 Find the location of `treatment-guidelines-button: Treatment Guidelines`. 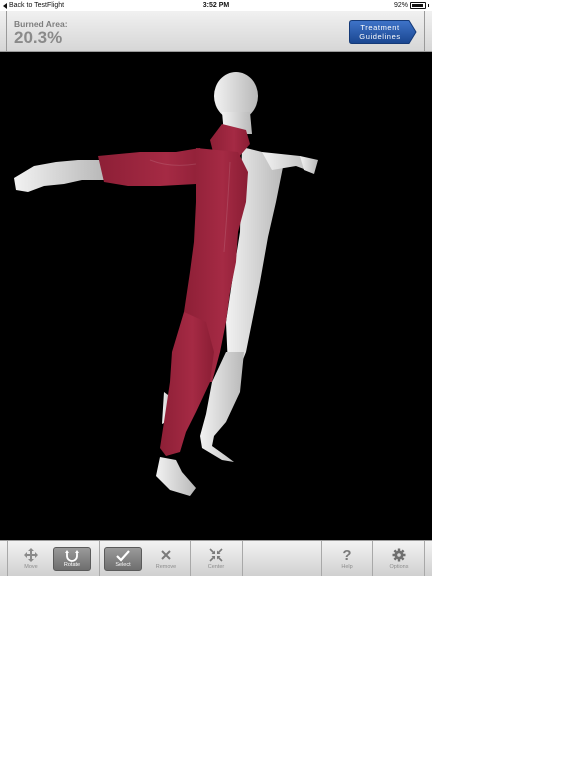

treatment-guidelines-button: Treatment Guidelines is located at coordinates (383, 32).